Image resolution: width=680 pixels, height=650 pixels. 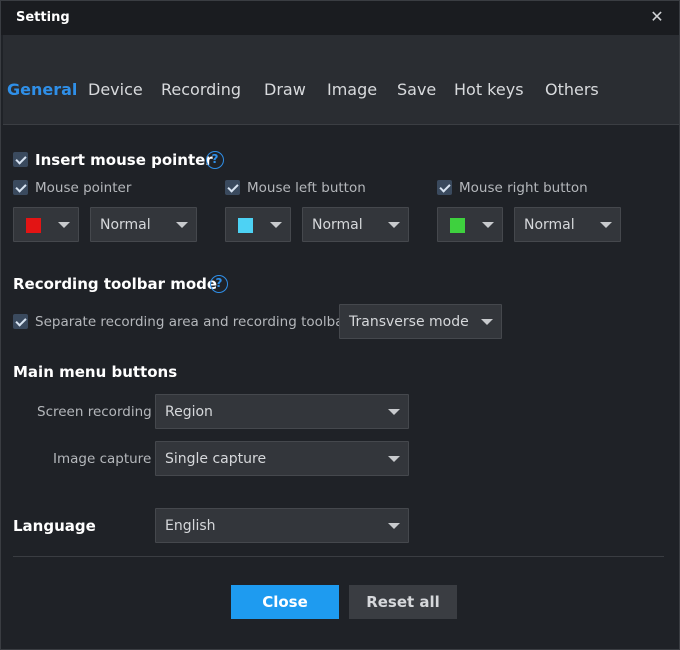 I want to click on insert-mouse-pointer-title: Insert mouse pointer, so click(x=124, y=160).